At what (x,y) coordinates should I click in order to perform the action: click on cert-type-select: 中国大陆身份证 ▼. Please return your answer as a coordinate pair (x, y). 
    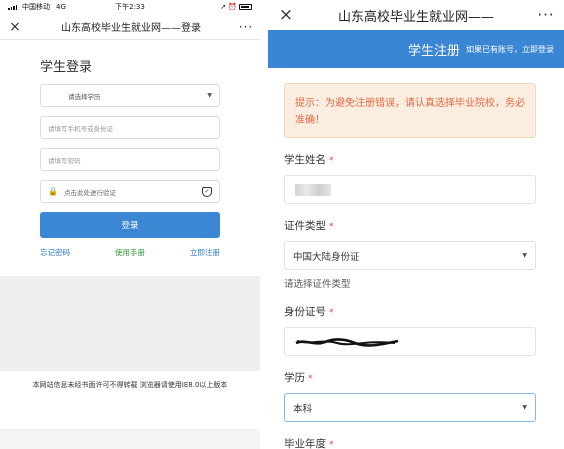
    Looking at the image, I should click on (410, 255).